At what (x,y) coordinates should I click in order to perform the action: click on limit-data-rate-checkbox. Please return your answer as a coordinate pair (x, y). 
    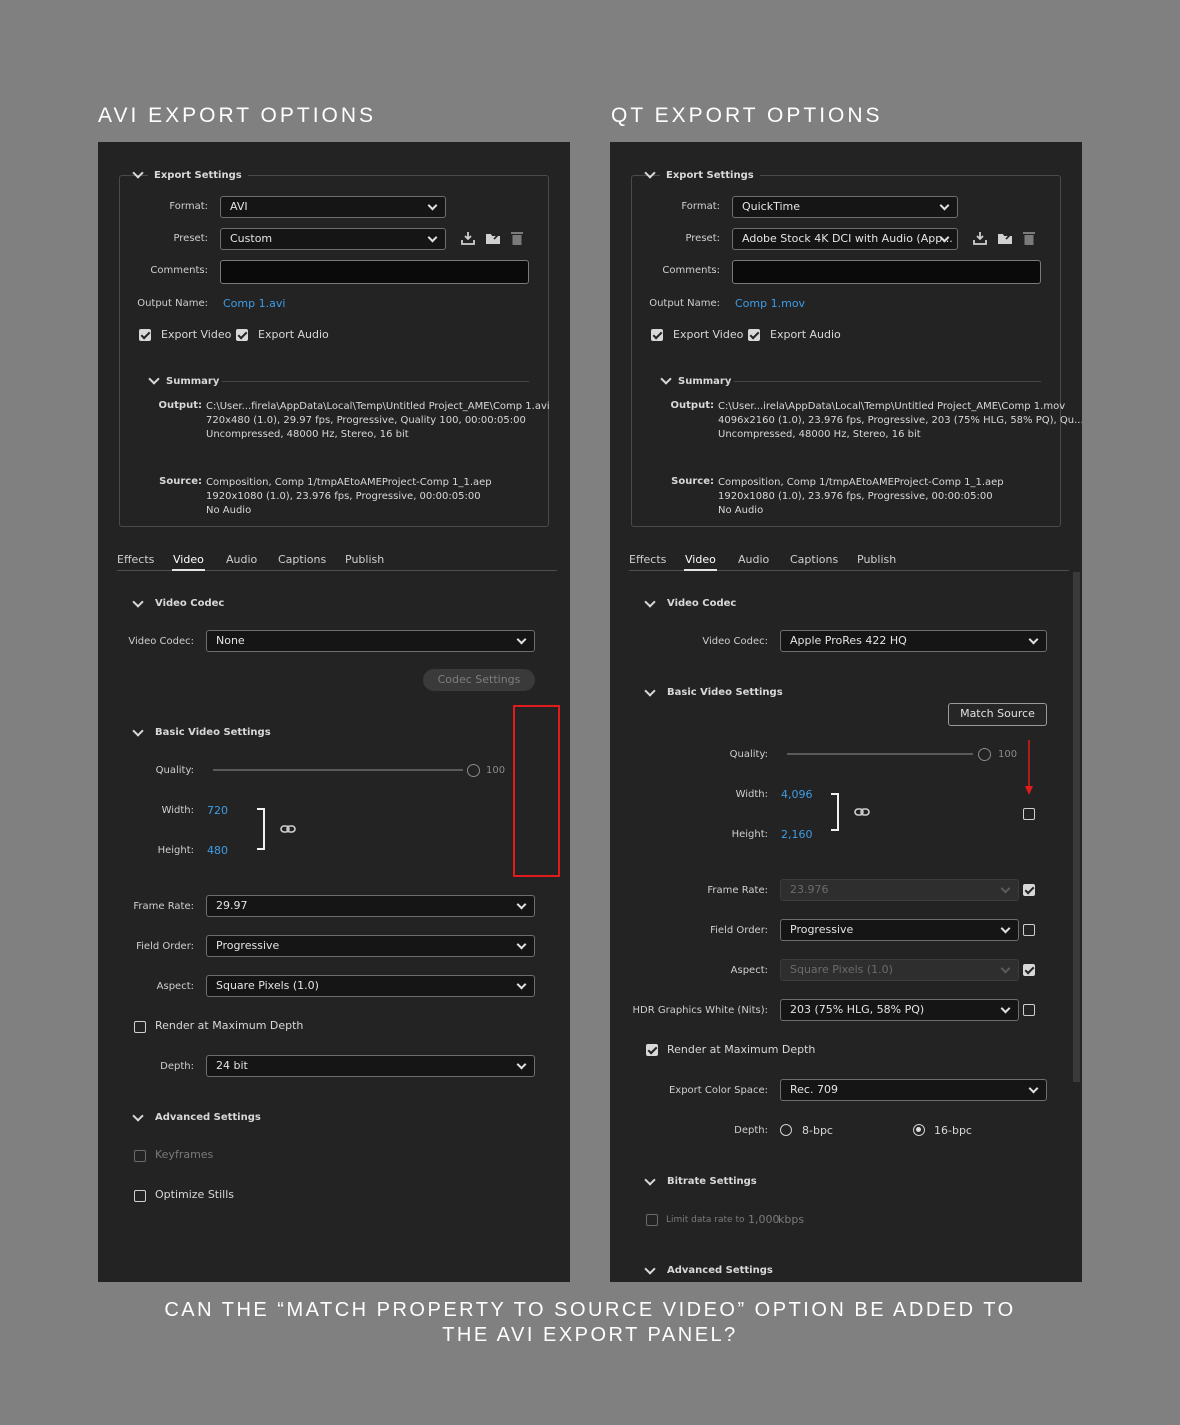
    Looking at the image, I should click on (652, 1220).